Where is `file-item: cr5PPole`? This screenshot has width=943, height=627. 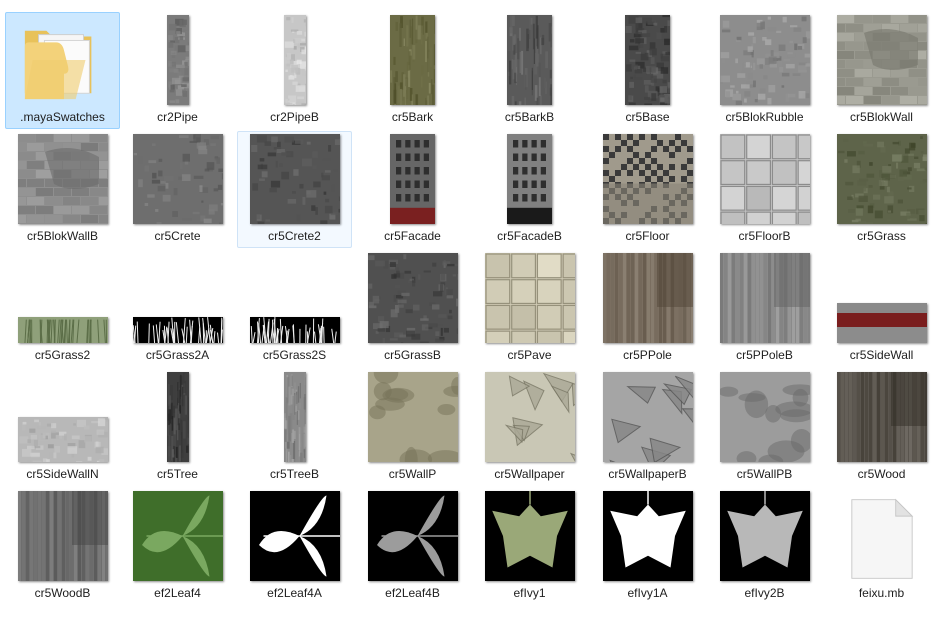
file-item: cr5PPole is located at coordinates (647, 308).